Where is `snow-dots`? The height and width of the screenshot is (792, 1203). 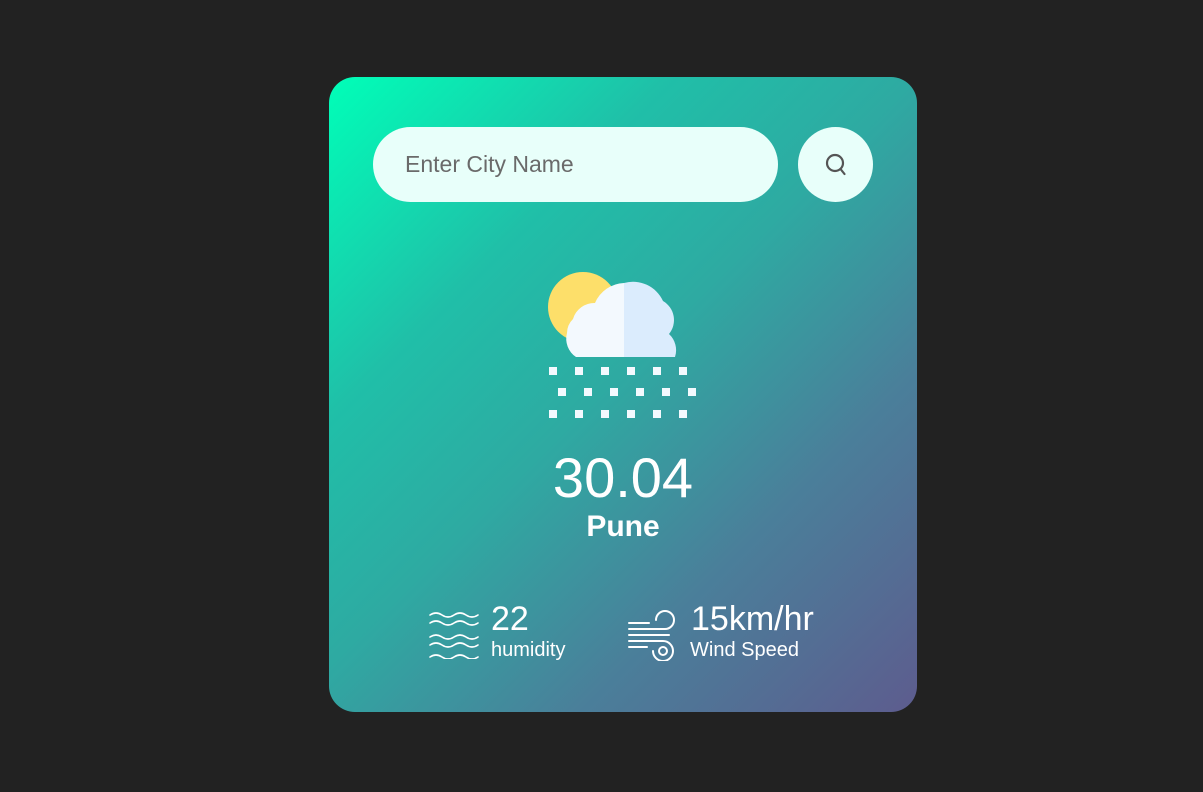
snow-dots is located at coordinates (622, 392).